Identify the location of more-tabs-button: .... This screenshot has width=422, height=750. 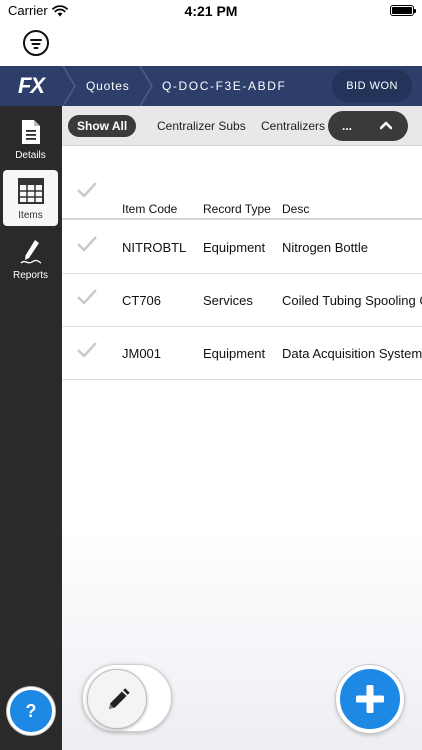
(347, 126).